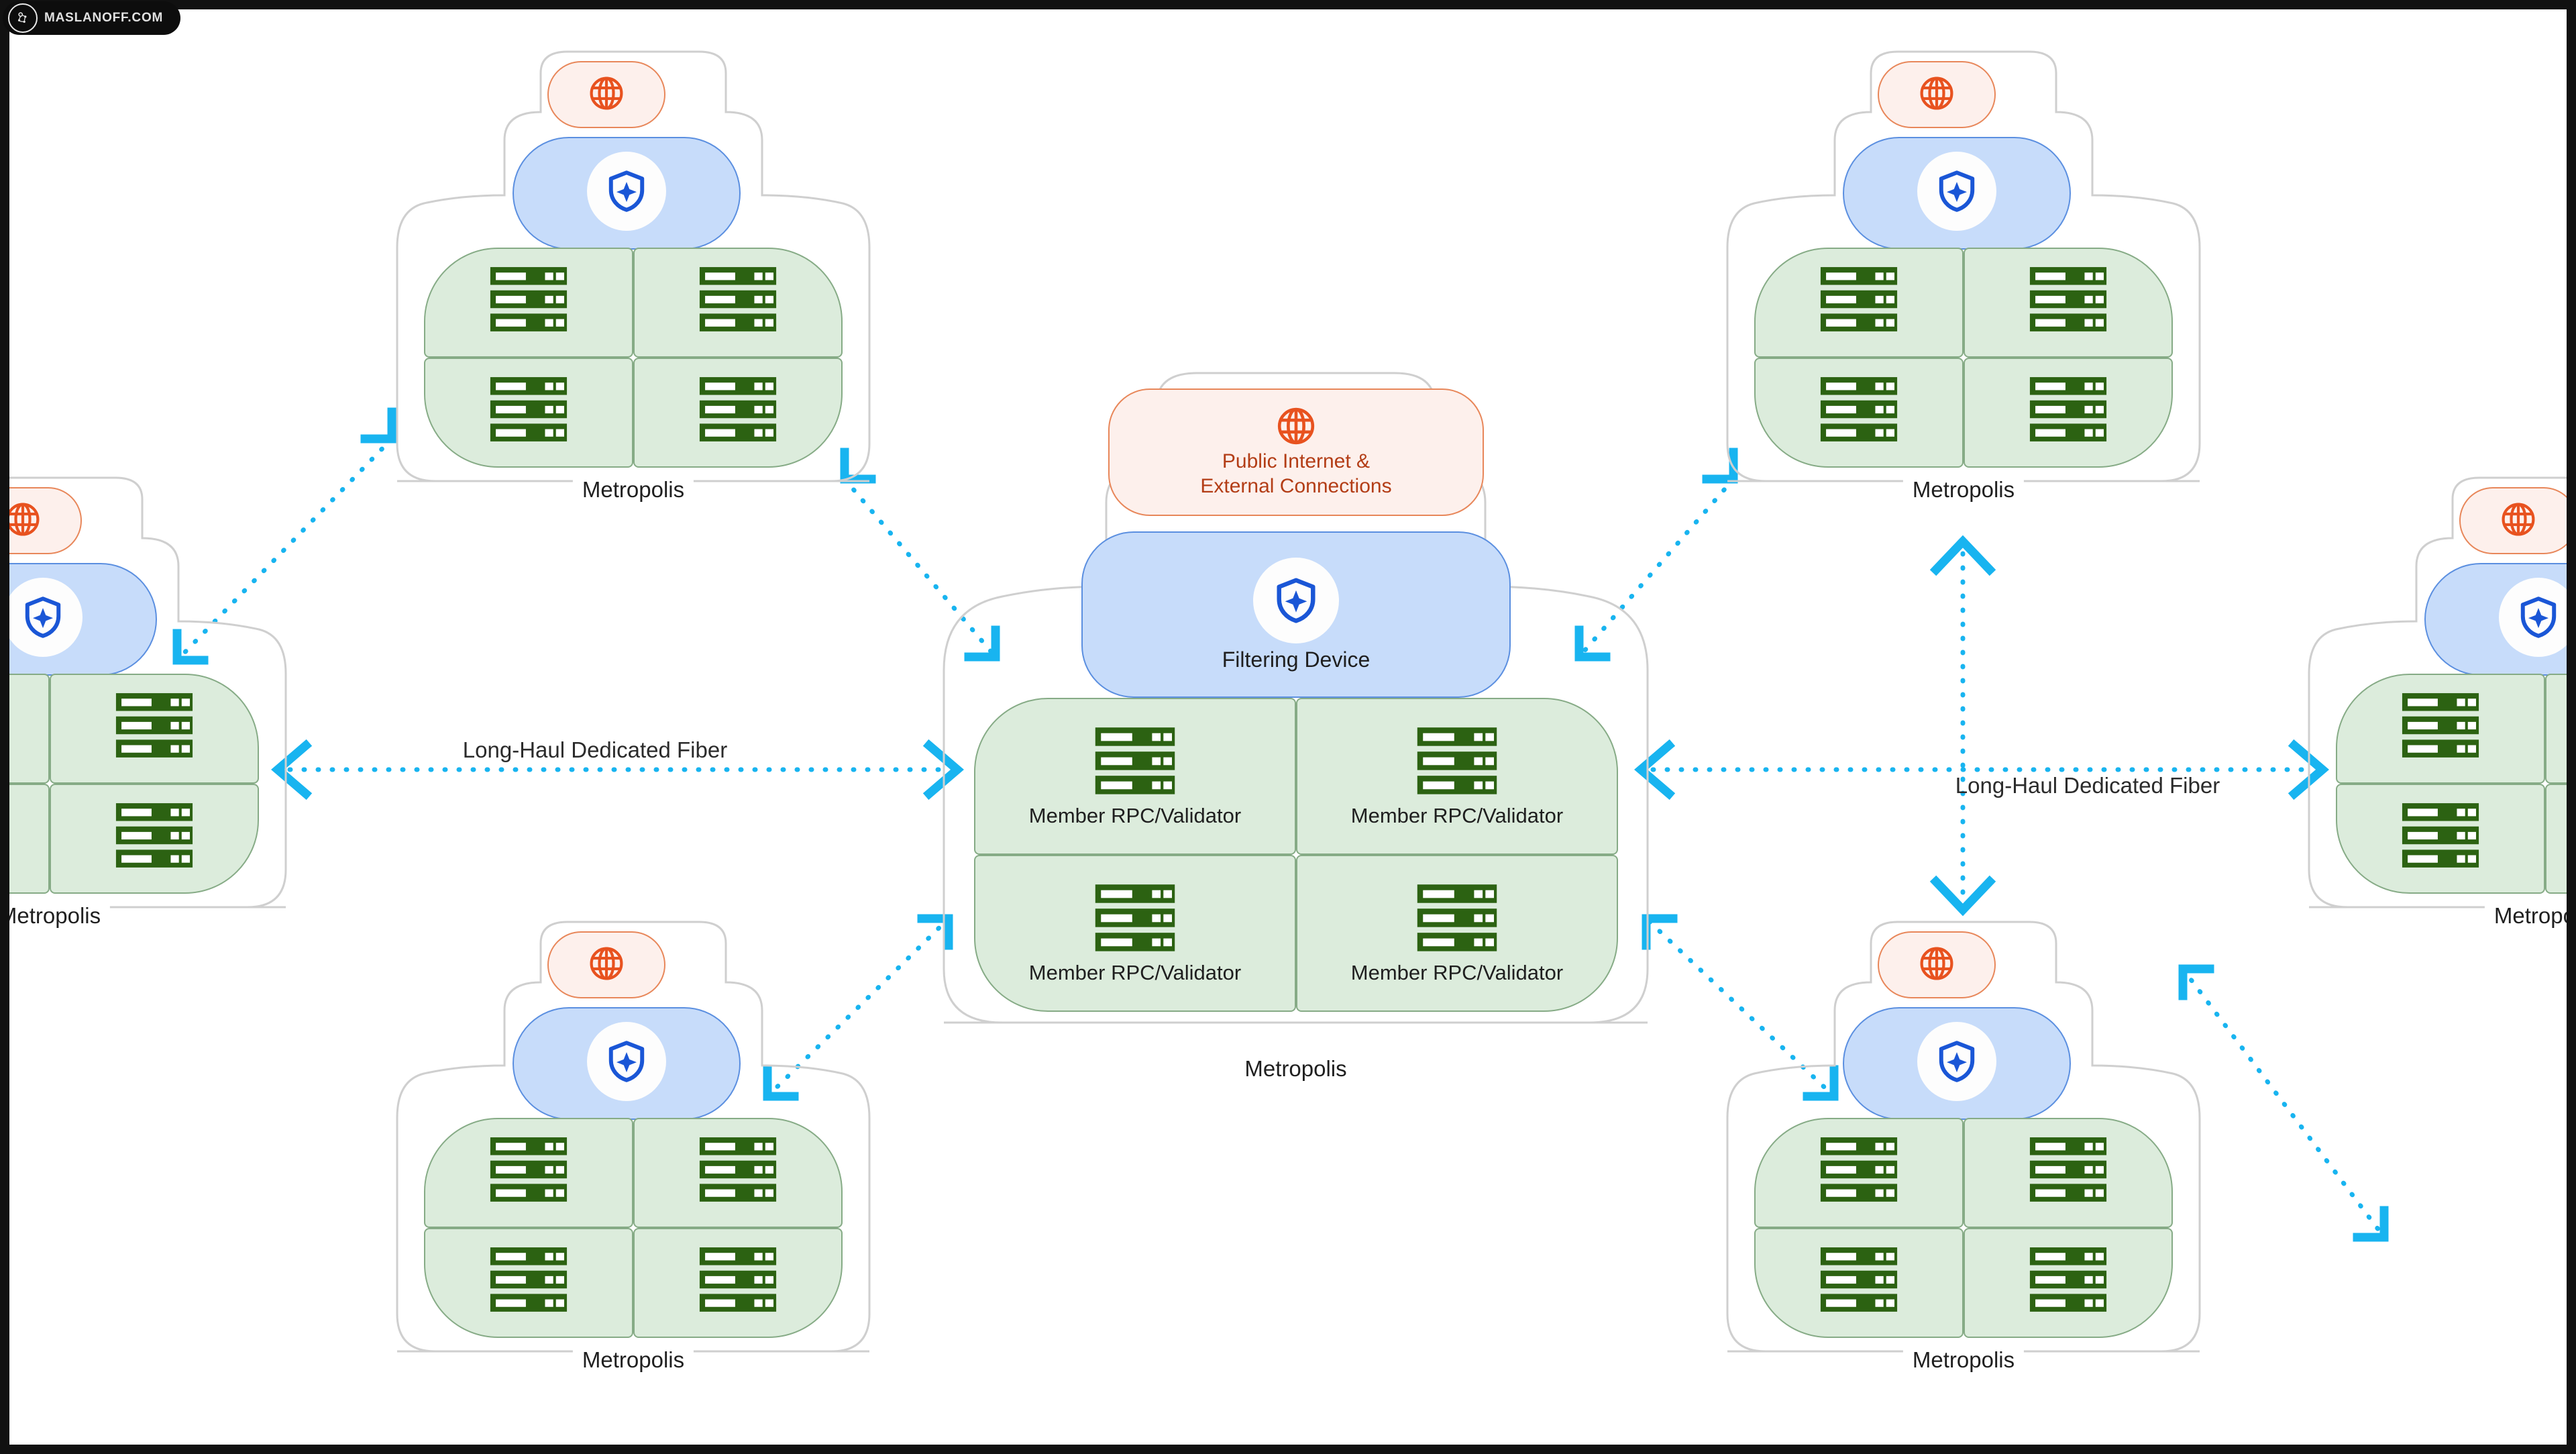 Image resolution: width=2576 pixels, height=1454 pixels. What do you see at coordinates (2087, 786) in the screenshot?
I see `edge-label-right-fiber: Long-Haul Dedicated Fiber` at bounding box center [2087, 786].